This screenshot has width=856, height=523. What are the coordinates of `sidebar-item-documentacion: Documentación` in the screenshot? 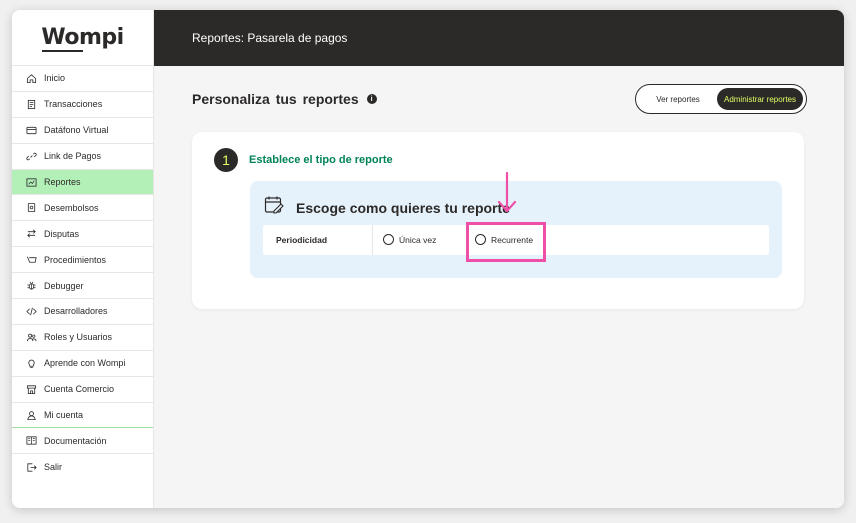 It's located at (82, 441).